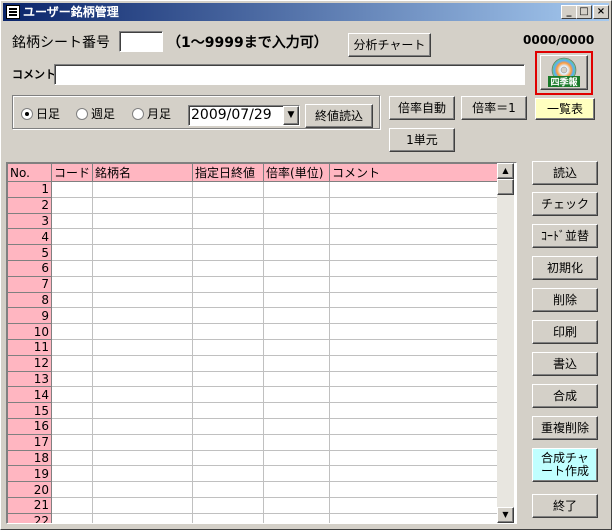 The height and width of the screenshot is (530, 612). What do you see at coordinates (565, 332) in the screenshot?
I see `print-button: 印刷` at bounding box center [565, 332].